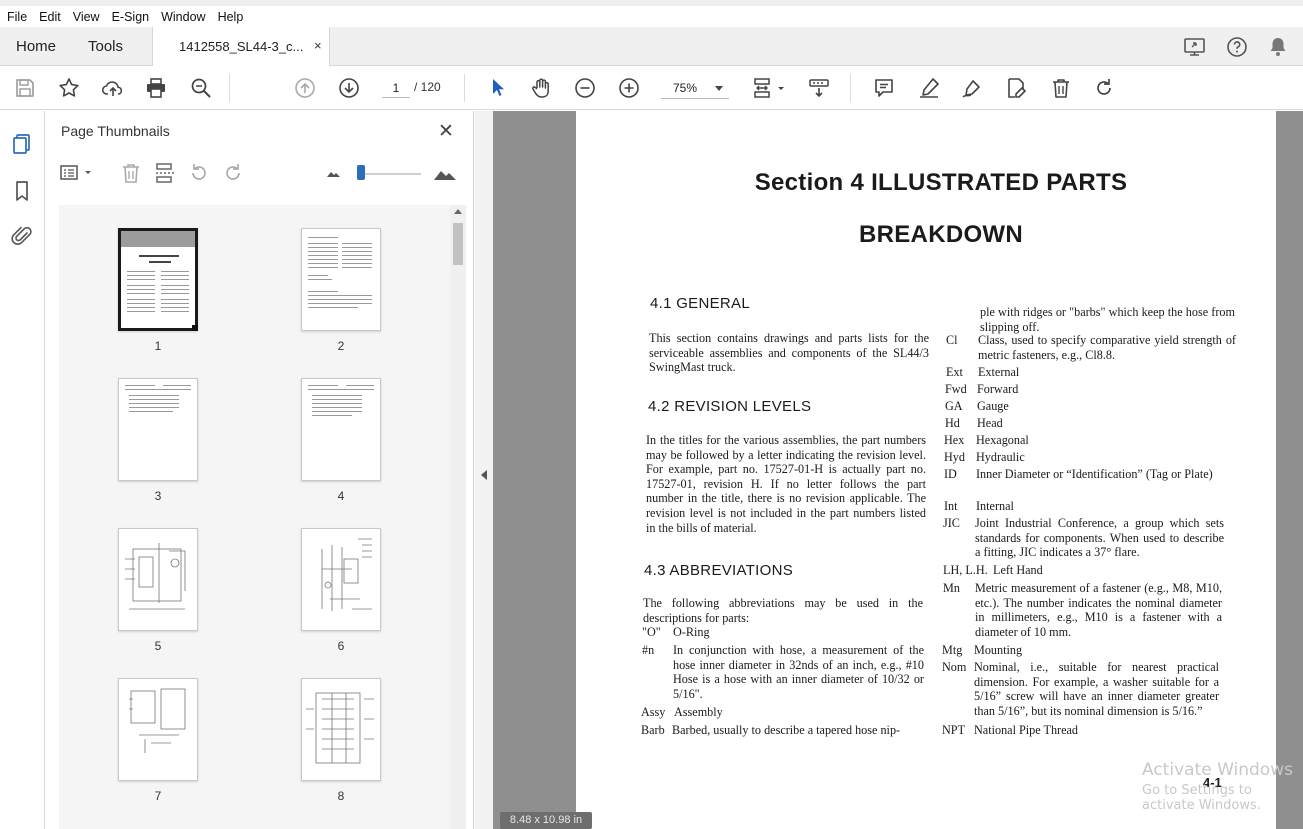  What do you see at coordinates (651, 632) in the screenshot?
I see `abbreviation-key: "O"` at bounding box center [651, 632].